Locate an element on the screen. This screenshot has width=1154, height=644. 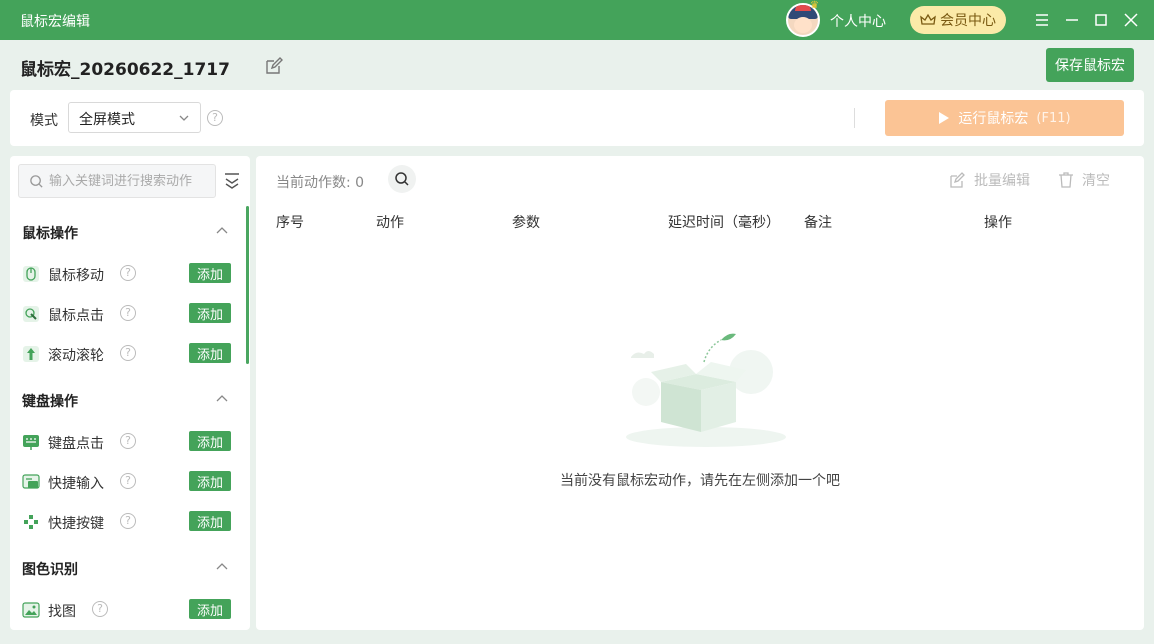
mouse-move-icon is located at coordinates (31, 274).